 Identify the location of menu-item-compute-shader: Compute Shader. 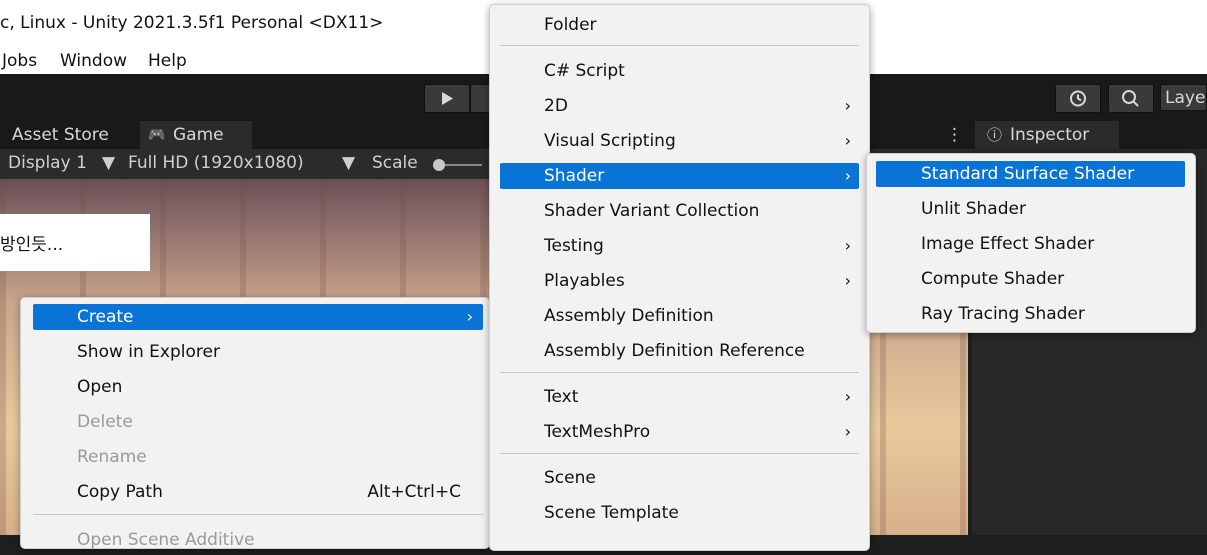
(1031, 279).